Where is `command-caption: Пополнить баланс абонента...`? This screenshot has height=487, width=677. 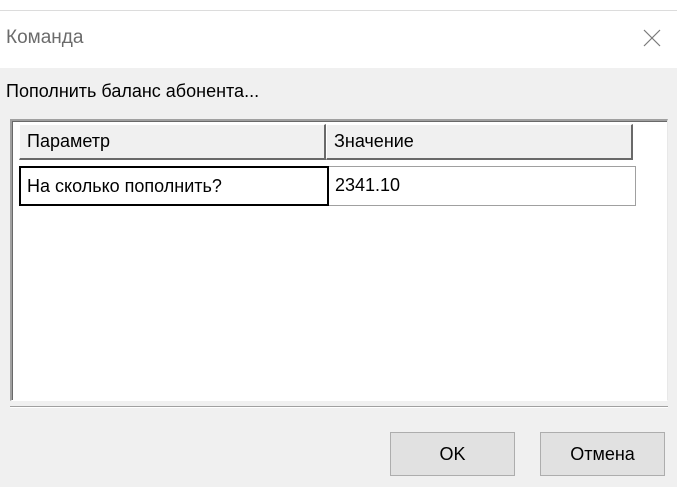 command-caption: Пополнить баланс абонента... is located at coordinates (133, 91).